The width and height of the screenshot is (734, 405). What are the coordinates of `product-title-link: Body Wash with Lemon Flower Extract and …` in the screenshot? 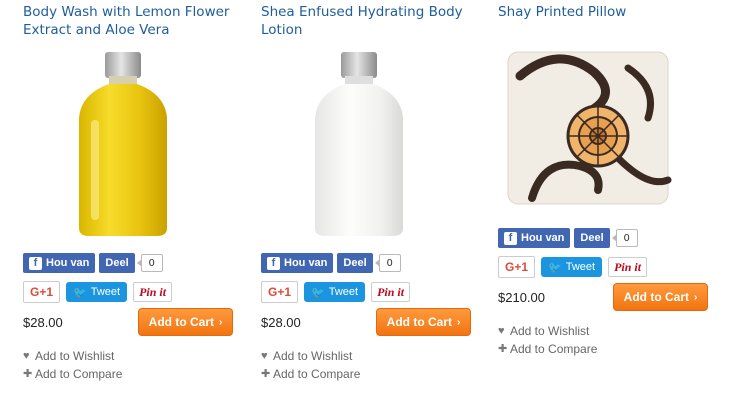 It's located at (135, 20).